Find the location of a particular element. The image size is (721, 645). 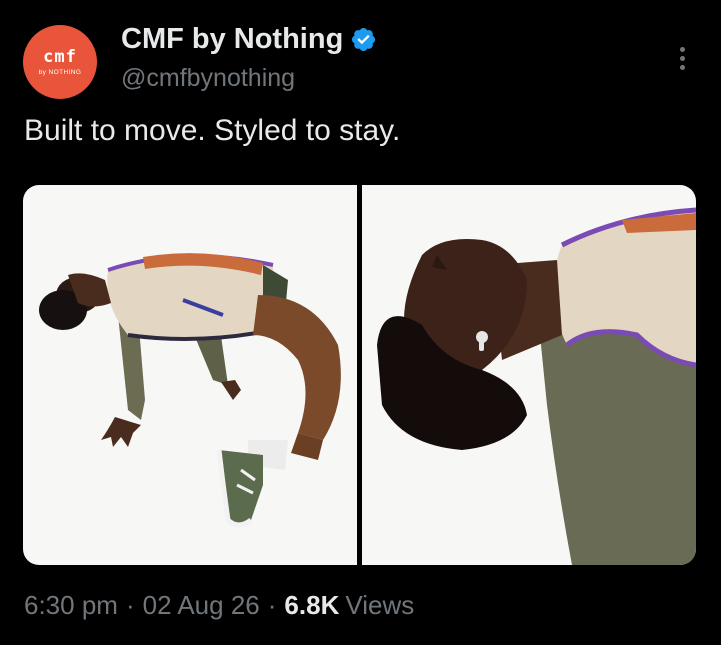

tweet-meta: 6:30 pm · 02 Aug 26 · 6.8K Views is located at coordinates (219, 605).